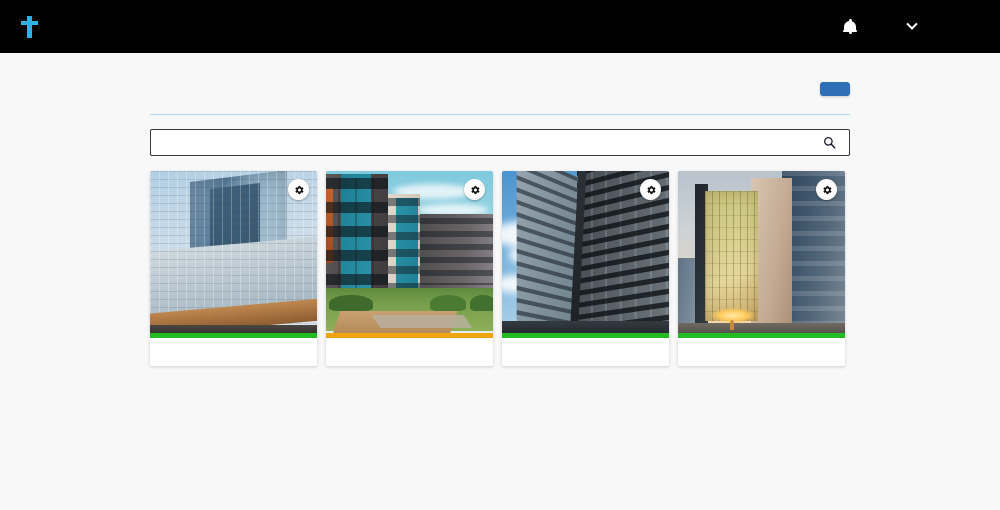 This screenshot has width=1000, height=510. What do you see at coordinates (500, 26) in the screenshot?
I see `top-header-bar` at bounding box center [500, 26].